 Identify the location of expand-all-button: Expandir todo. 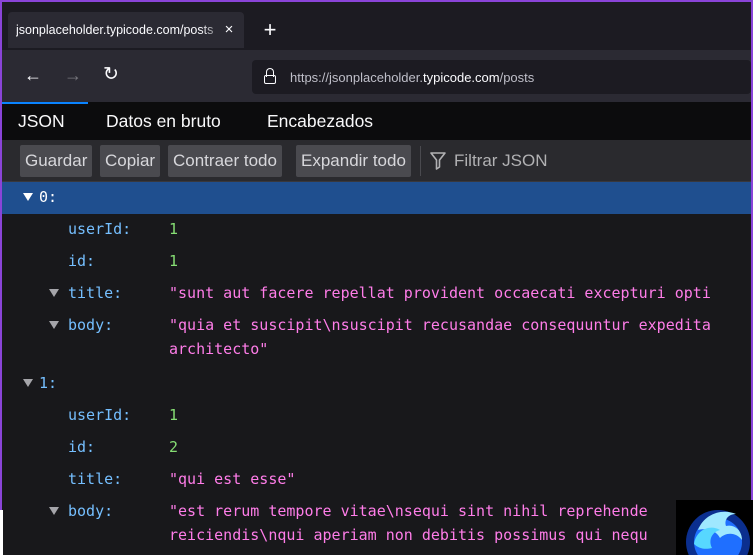
(353, 161).